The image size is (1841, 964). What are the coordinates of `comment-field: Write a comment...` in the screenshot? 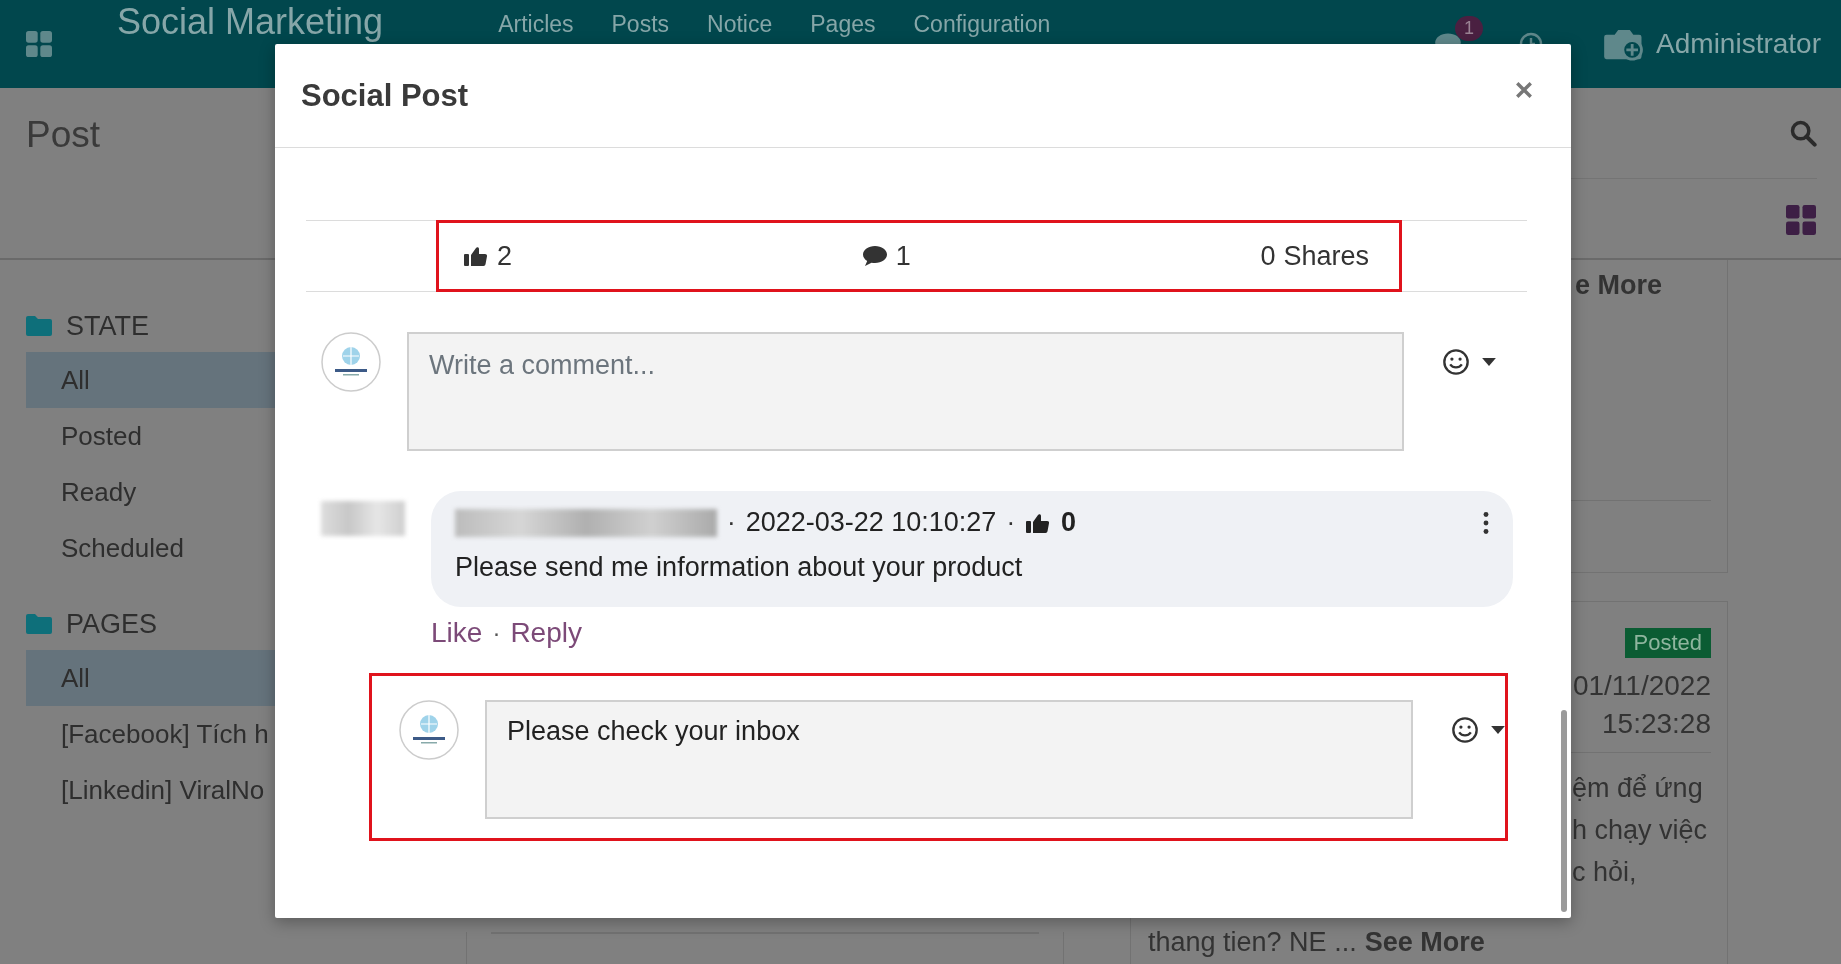 It's located at (905, 391).